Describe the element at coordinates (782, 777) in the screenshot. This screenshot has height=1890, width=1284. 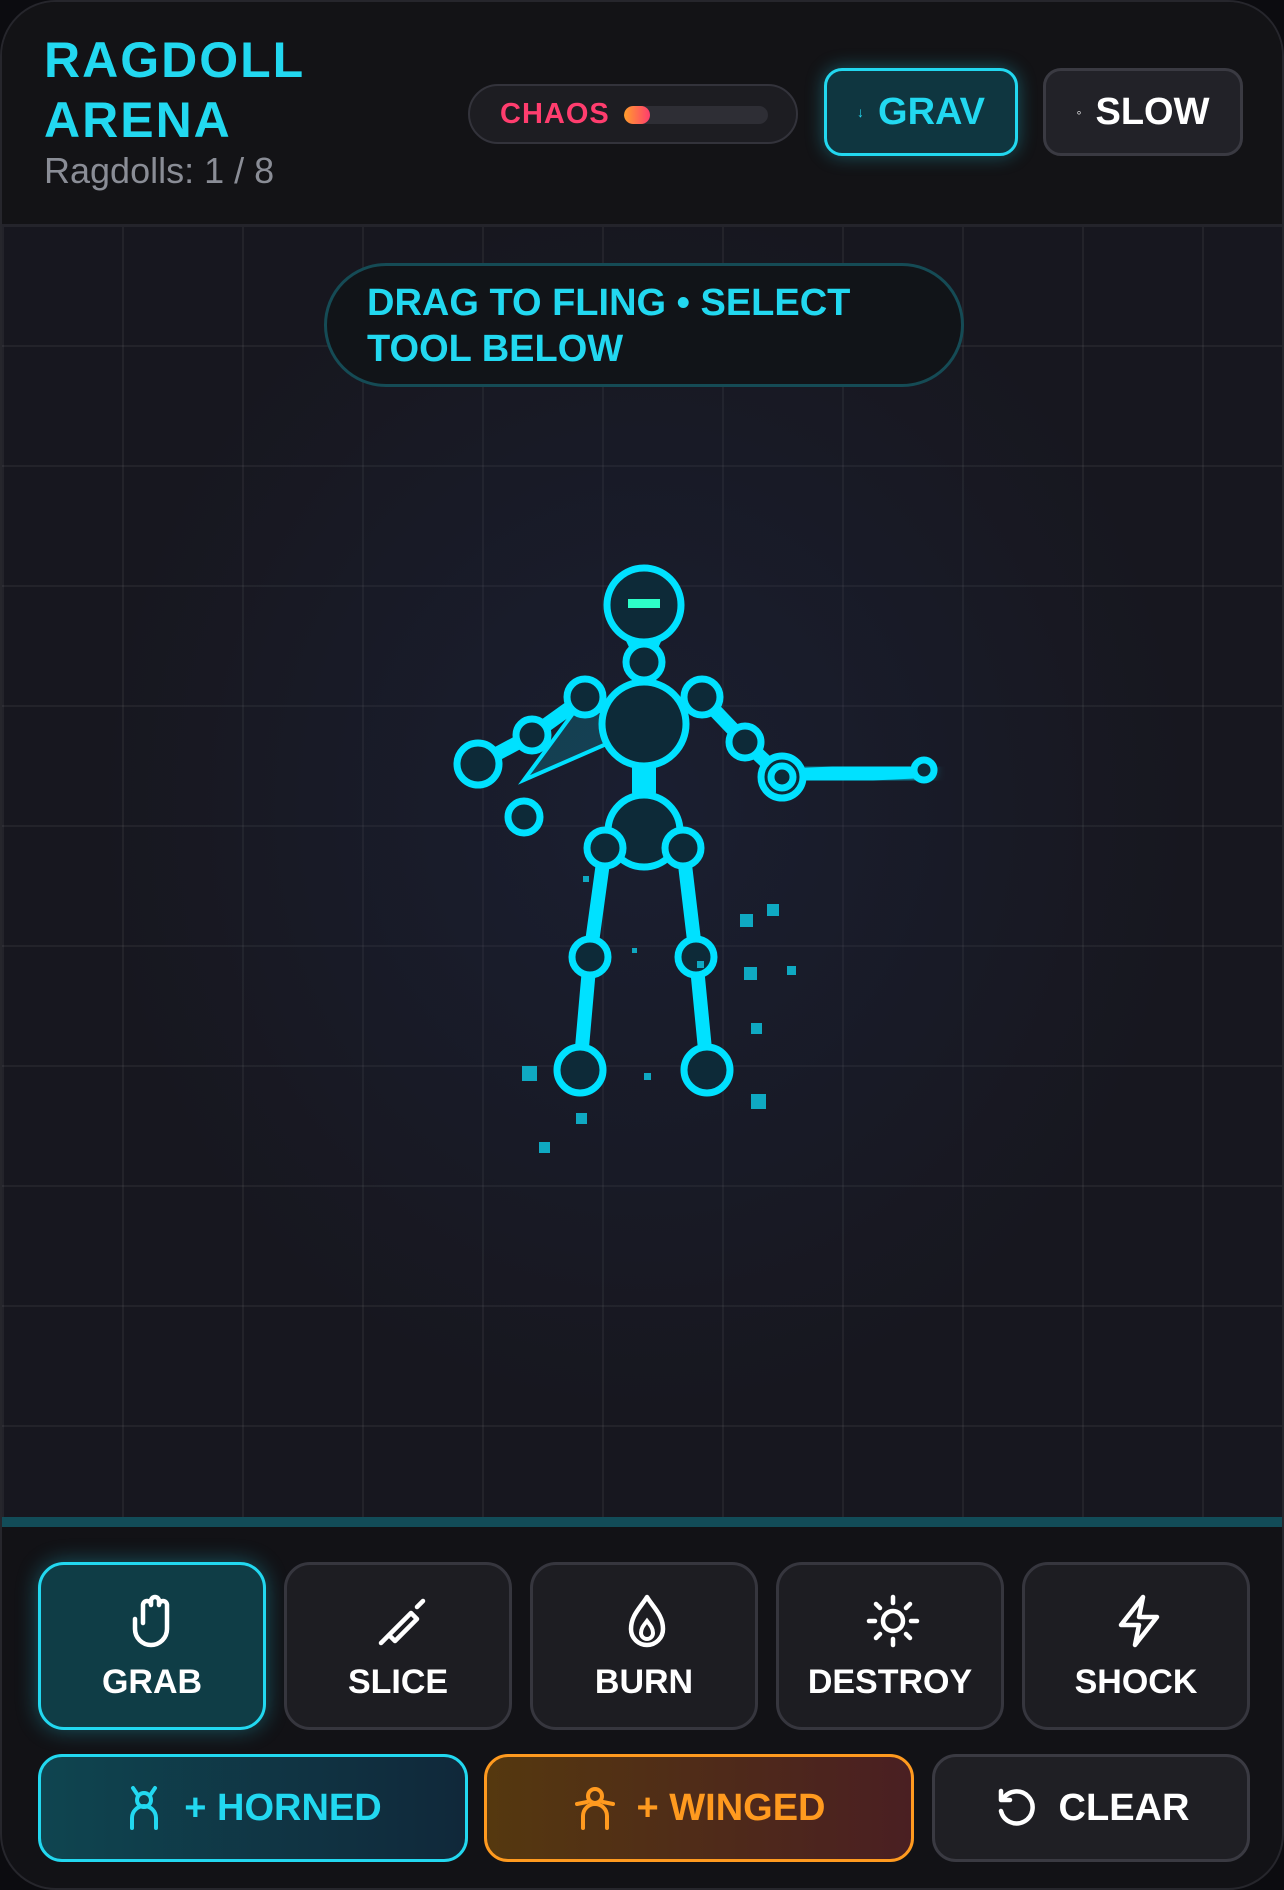
I see `ragdoll-grip` at that location.